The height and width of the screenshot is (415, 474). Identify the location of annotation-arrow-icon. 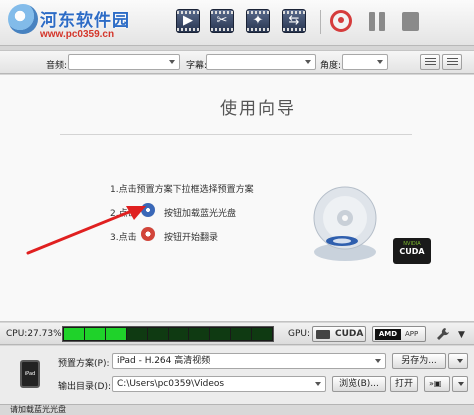
(86, 230).